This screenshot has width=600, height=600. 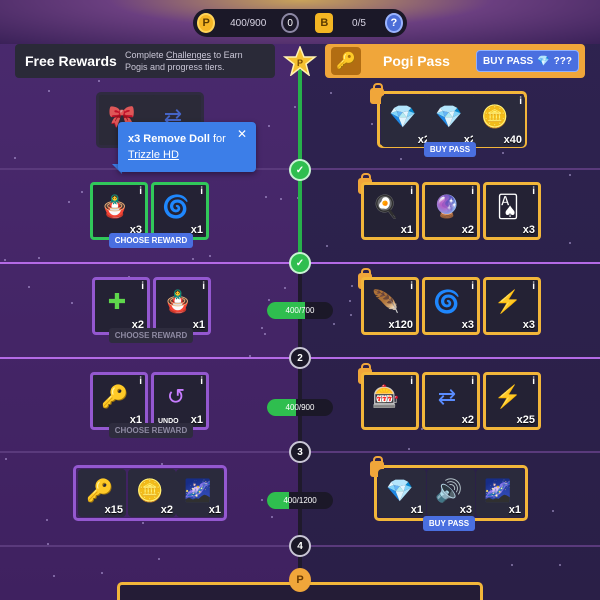 What do you see at coordinates (447, 206) in the screenshot?
I see `reward-art-icon: 🔮` at bounding box center [447, 206].